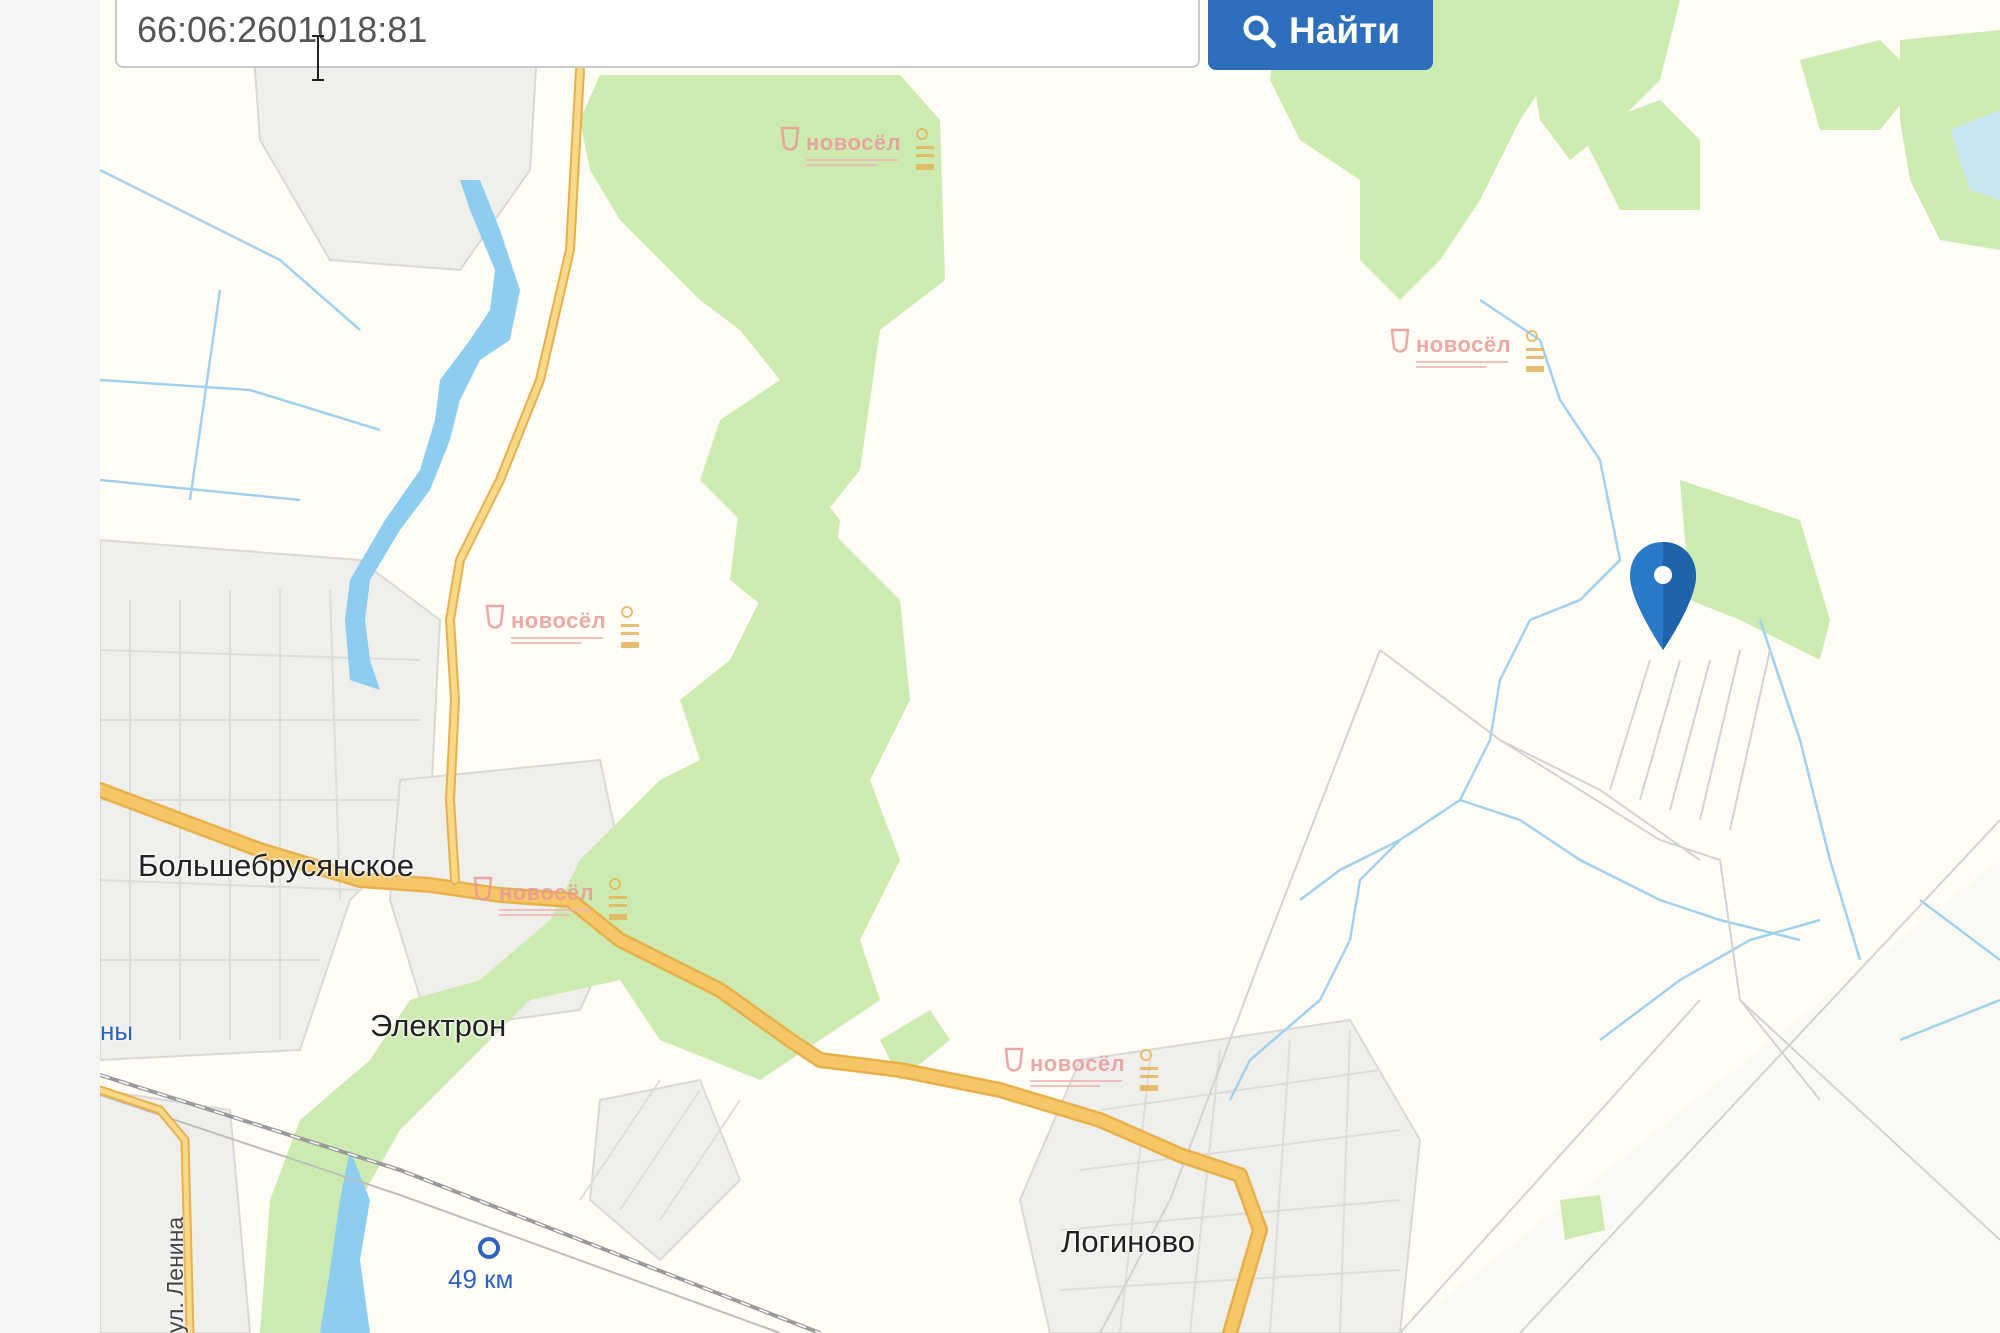 This screenshot has width=2000, height=1333. I want to click on search-button: Найти, so click(1320, 35).